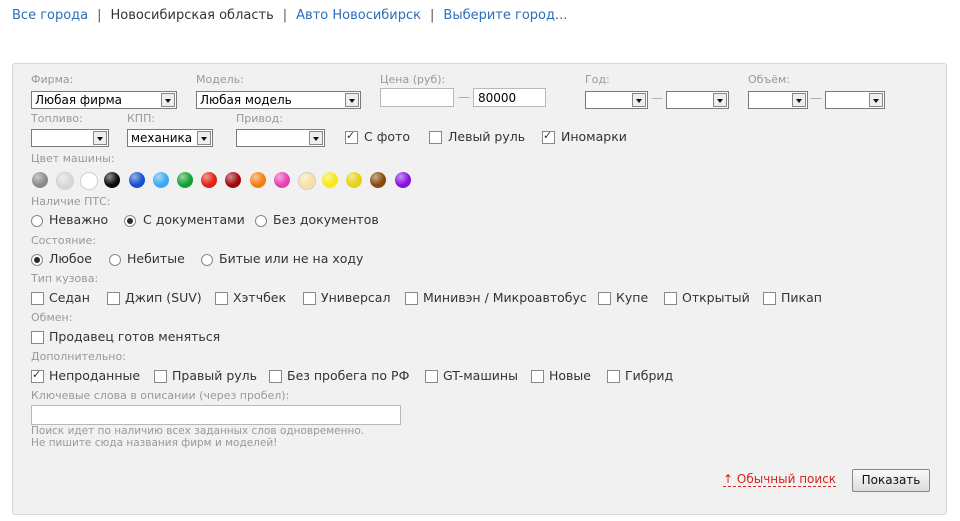  I want to click on color-swatch-yellow, so click(330, 180).